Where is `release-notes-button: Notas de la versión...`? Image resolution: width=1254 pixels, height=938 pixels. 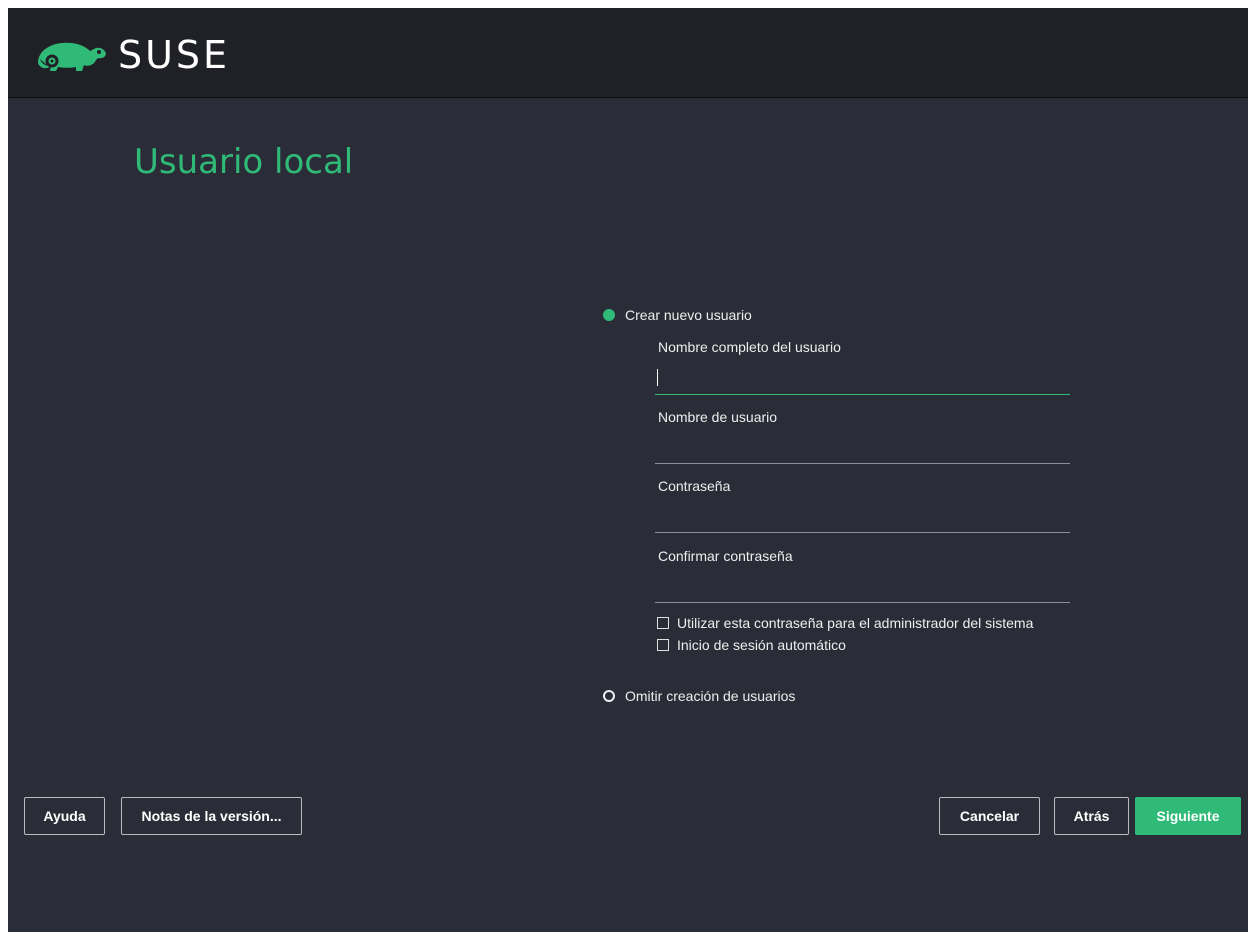
release-notes-button: Notas de la versión... is located at coordinates (211, 816).